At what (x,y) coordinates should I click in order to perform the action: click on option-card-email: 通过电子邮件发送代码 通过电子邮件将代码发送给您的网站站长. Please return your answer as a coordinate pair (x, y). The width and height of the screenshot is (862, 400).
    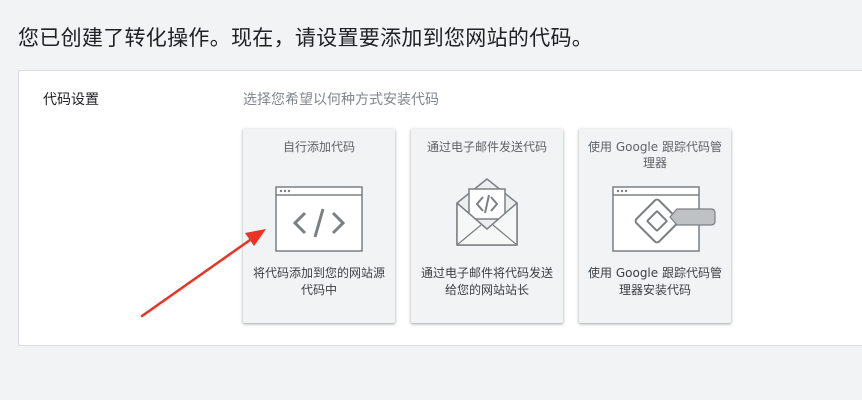
    Looking at the image, I should click on (487, 226).